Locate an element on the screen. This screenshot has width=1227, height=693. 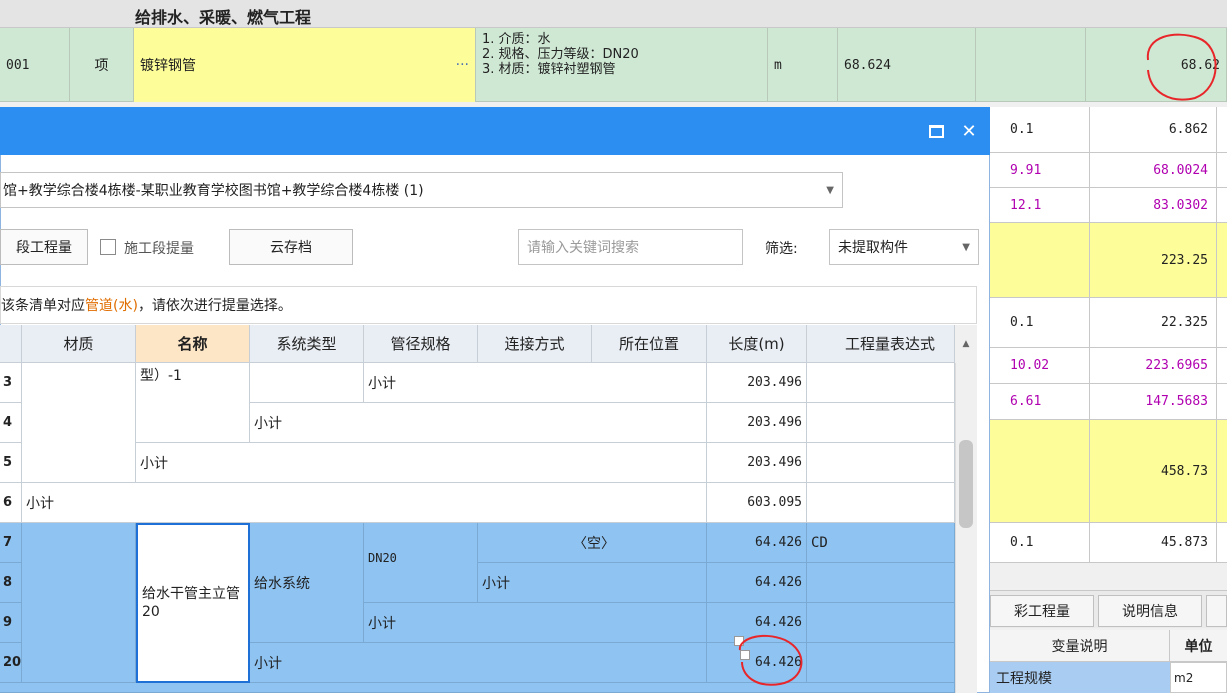
header-material: 材质 is located at coordinates (79, 344).